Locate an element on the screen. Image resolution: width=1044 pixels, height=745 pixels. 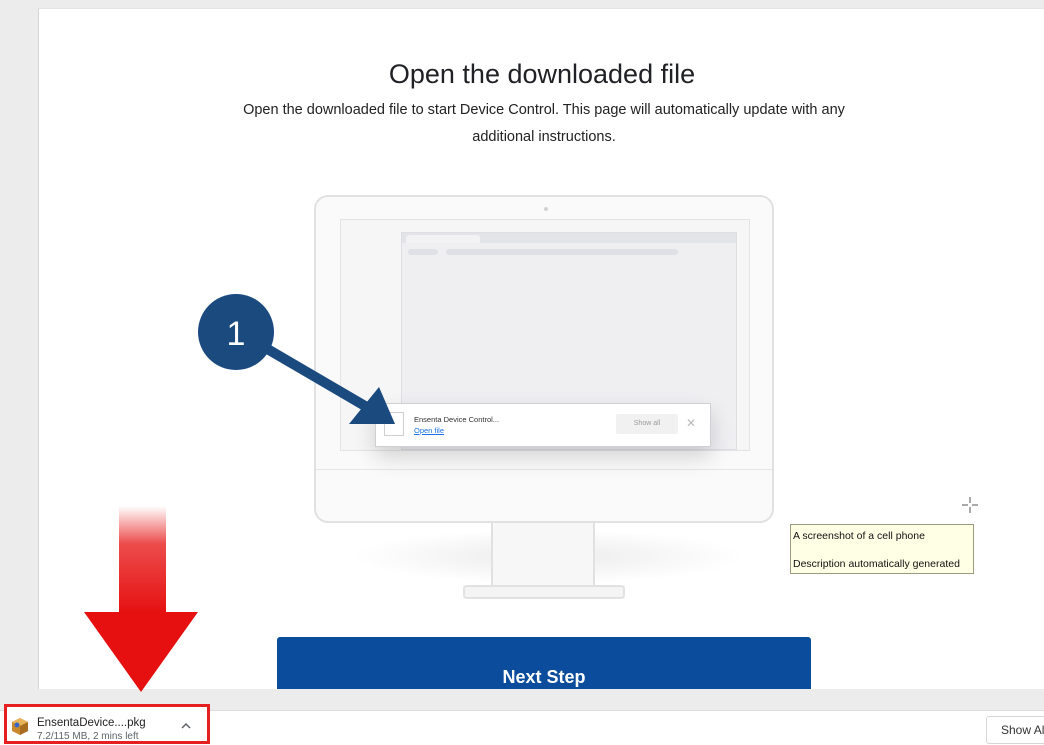
download-progress: 7.2/115 MB, 2 mins left is located at coordinates (88, 736).